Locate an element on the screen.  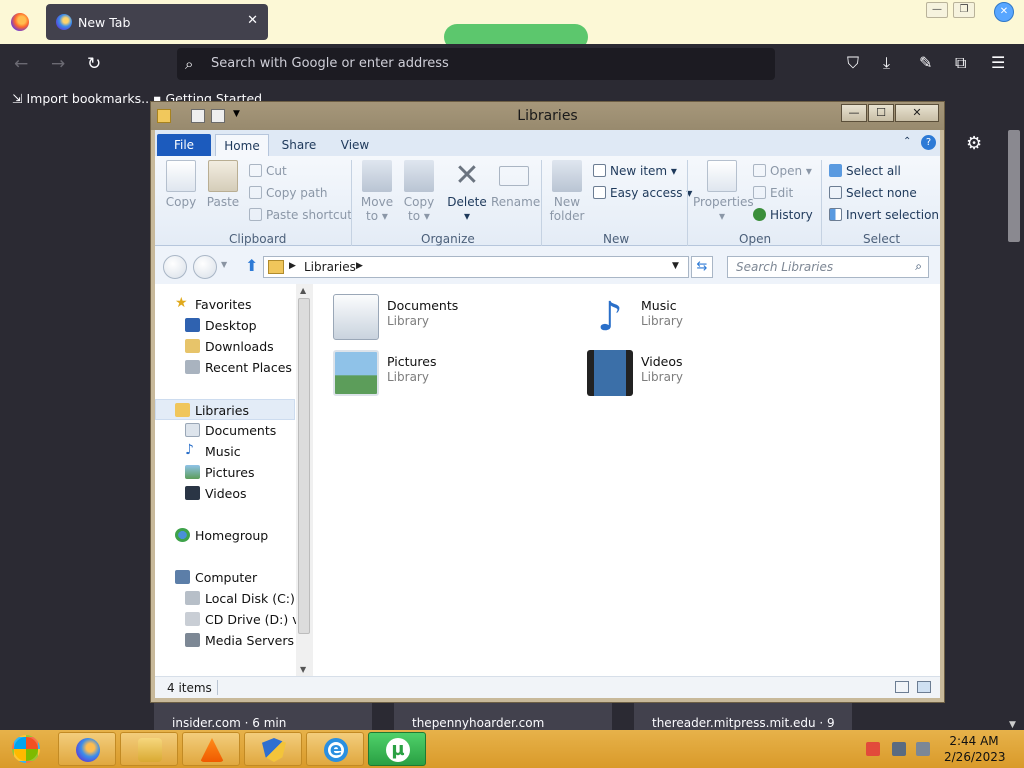
navigation-scrollbar: ▲ ▼ is located at coordinates (304, 480).